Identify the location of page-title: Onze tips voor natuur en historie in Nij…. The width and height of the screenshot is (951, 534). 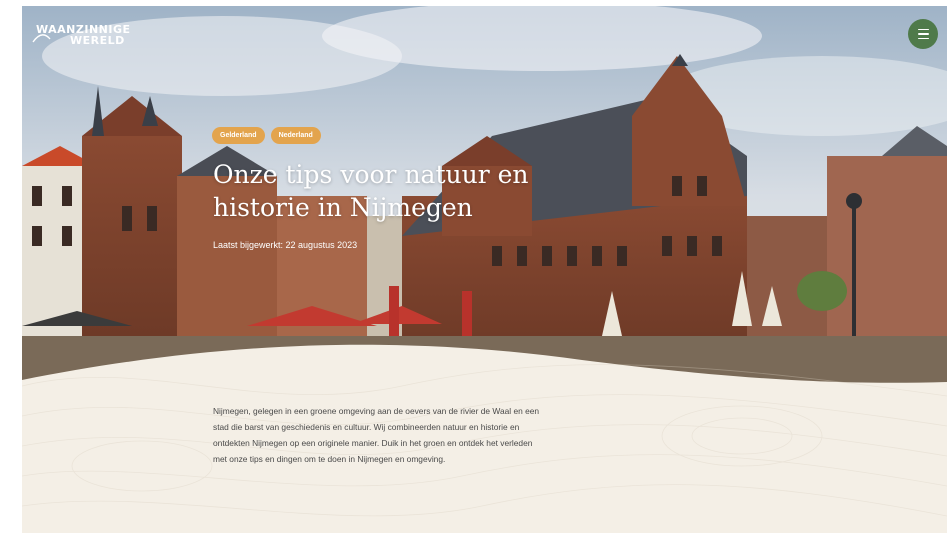
(371, 191).